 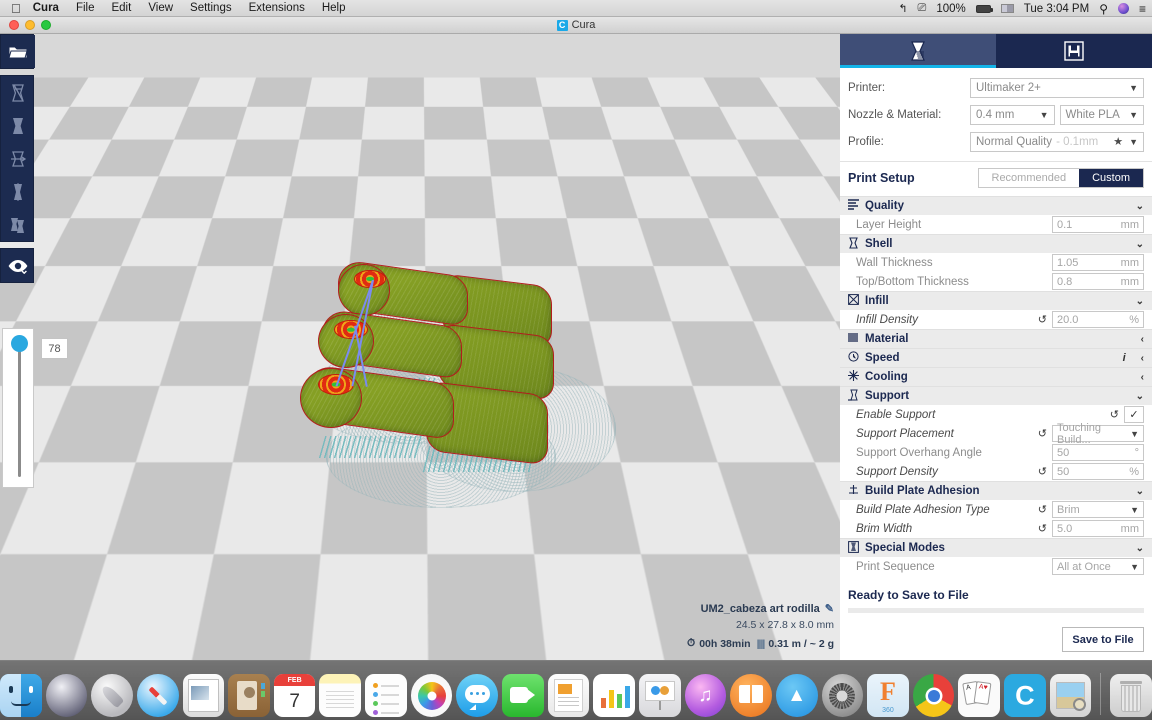 What do you see at coordinates (340, 695) in the screenshot?
I see `dock-item-notes` at bounding box center [340, 695].